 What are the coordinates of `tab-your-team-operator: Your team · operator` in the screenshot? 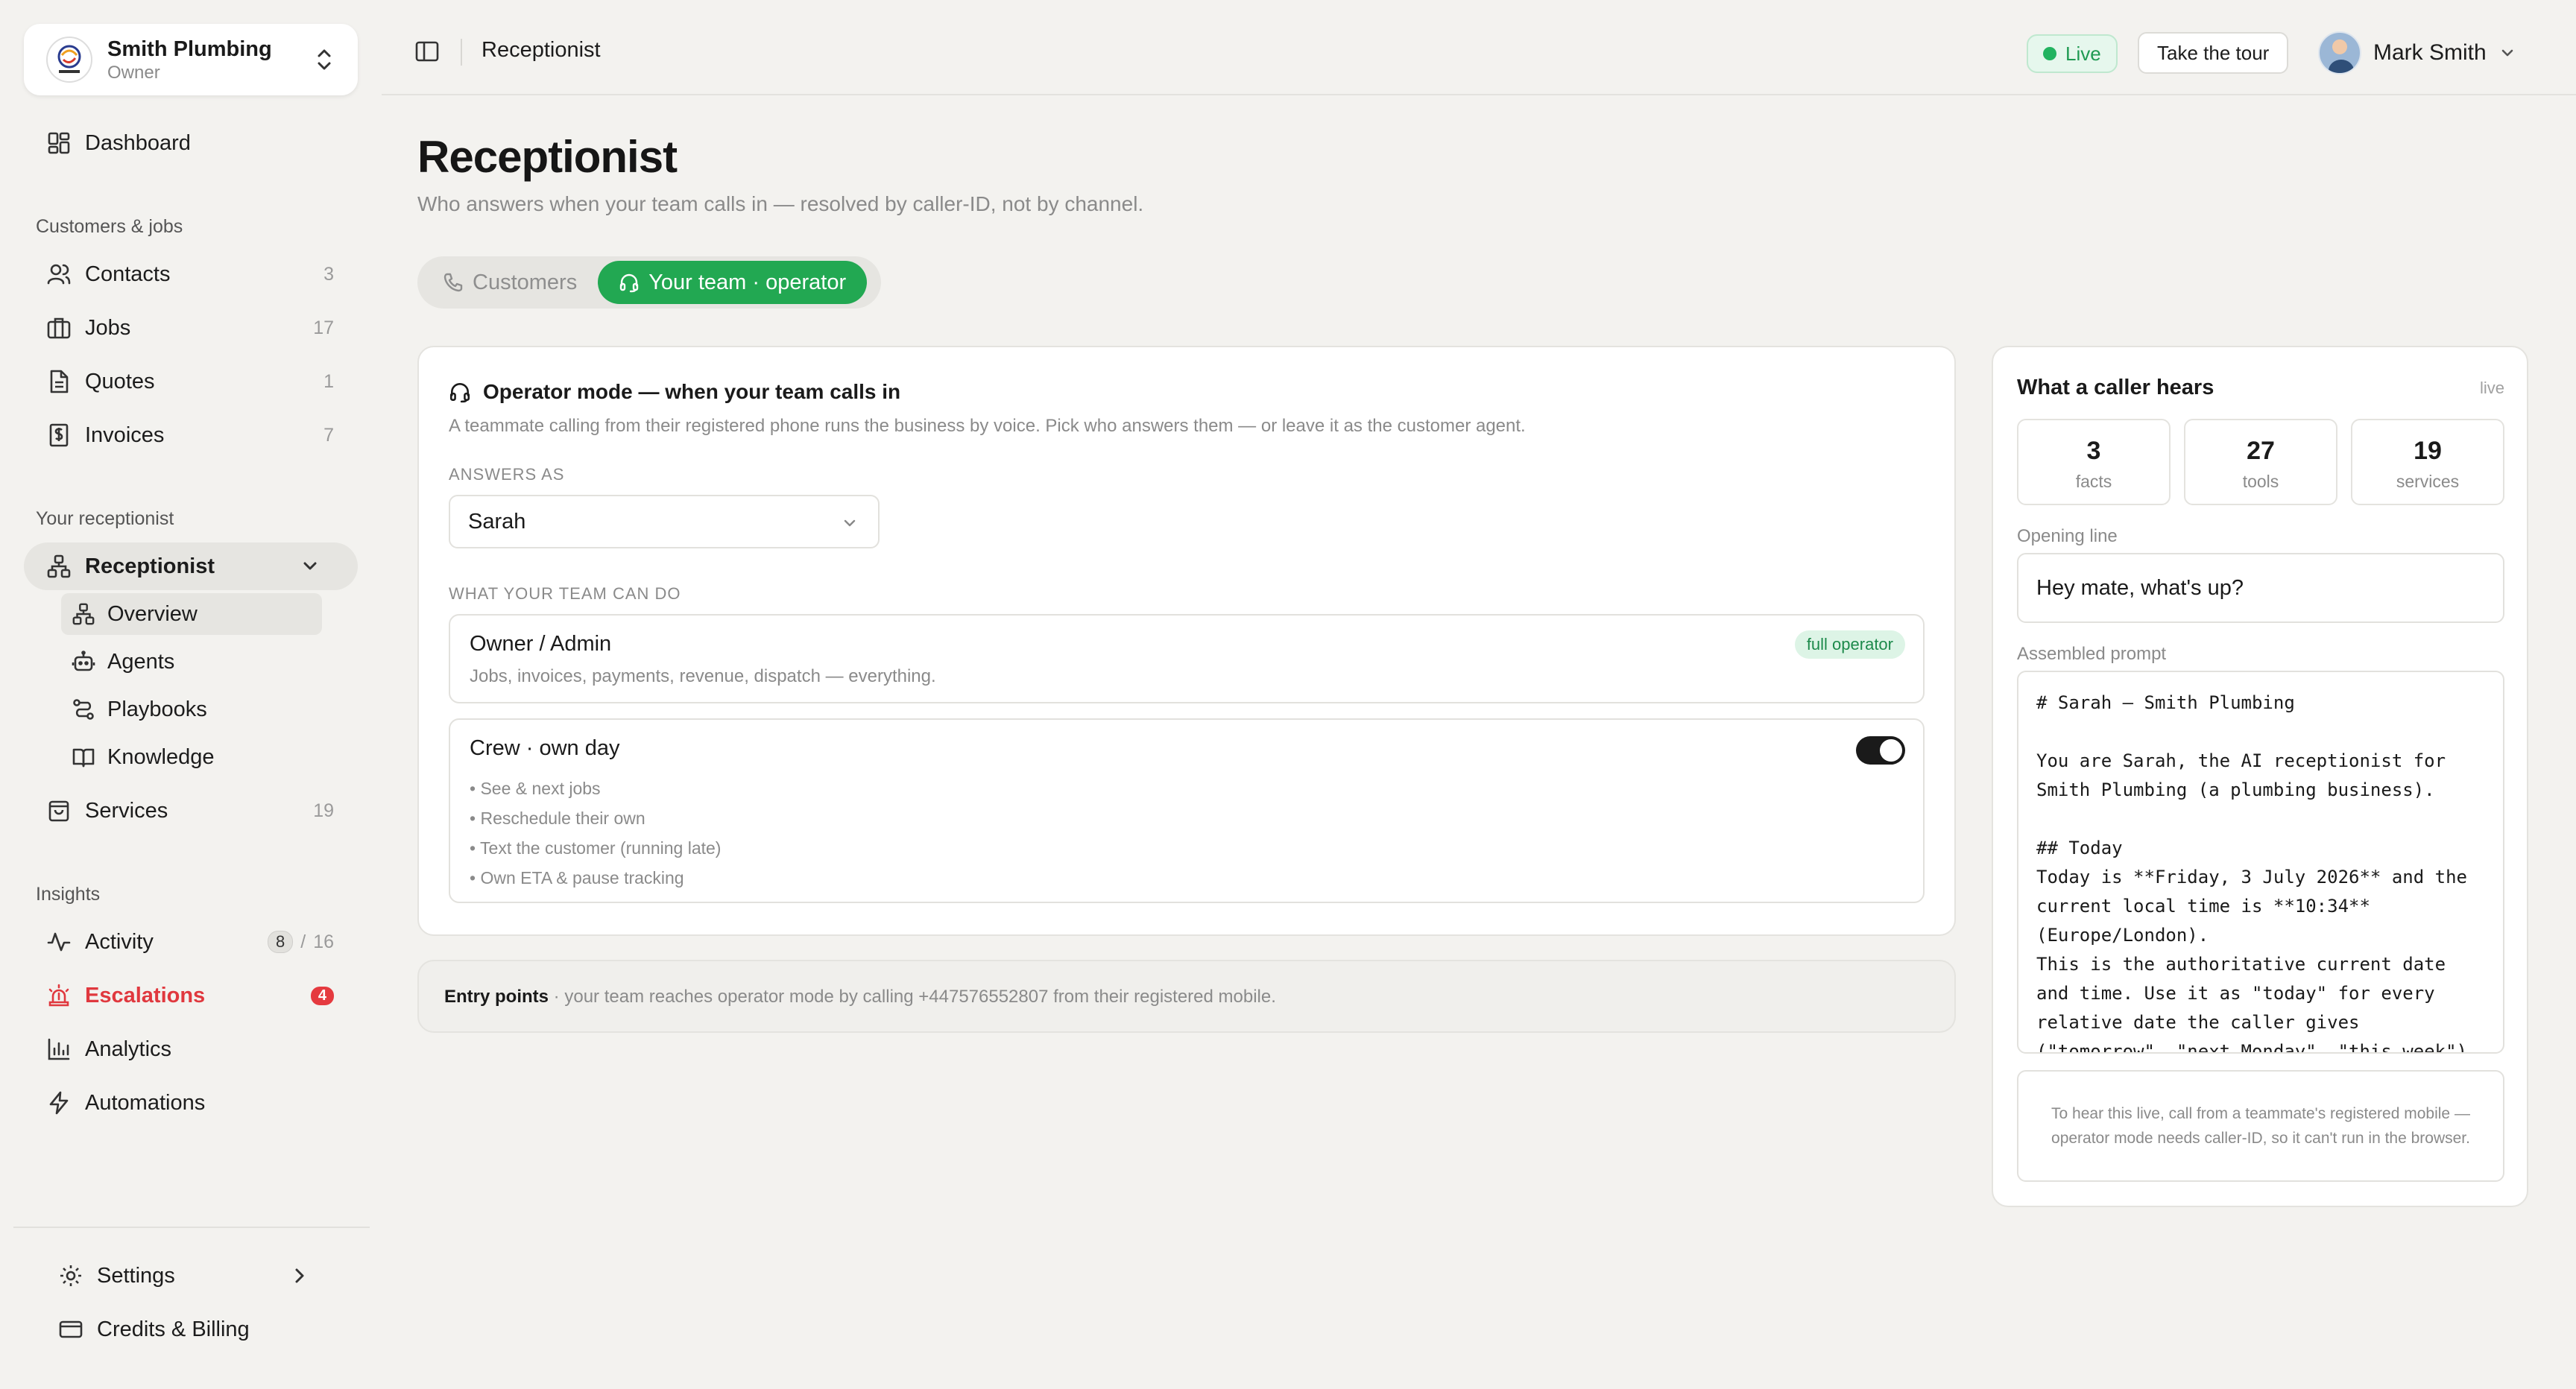 It's located at (733, 282).